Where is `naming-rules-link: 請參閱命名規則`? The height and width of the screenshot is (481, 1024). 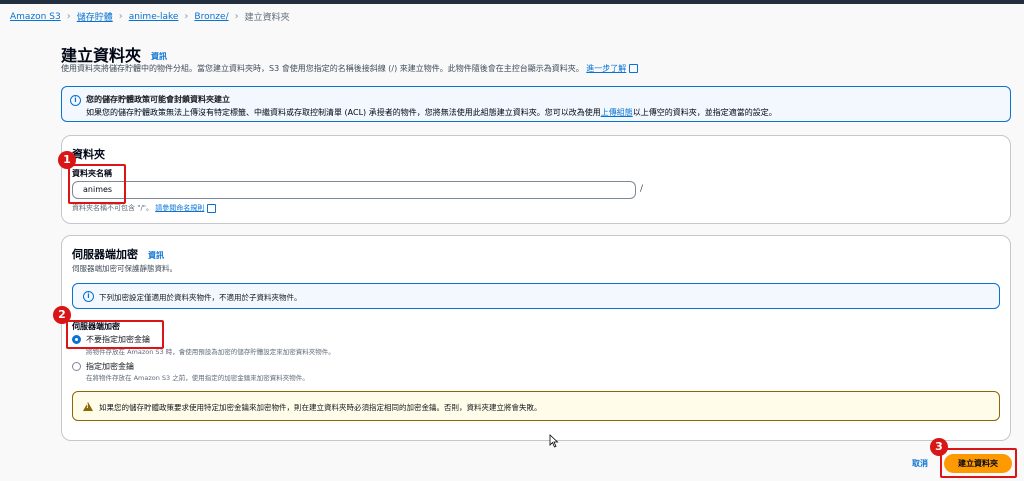
naming-rules-link: 請參閱命名規則 is located at coordinates (179, 208).